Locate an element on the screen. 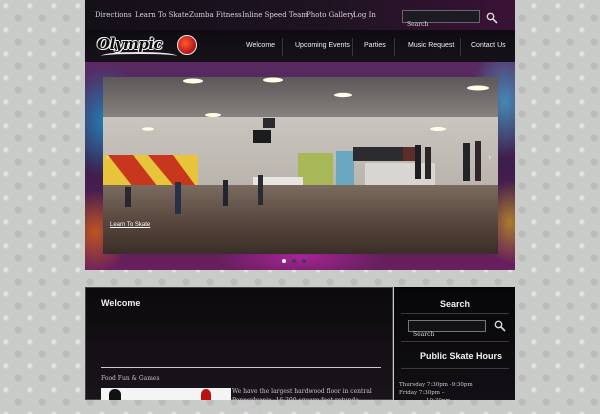 This screenshot has width=600, height=414. nav-music-request: Music Request is located at coordinates (431, 45).